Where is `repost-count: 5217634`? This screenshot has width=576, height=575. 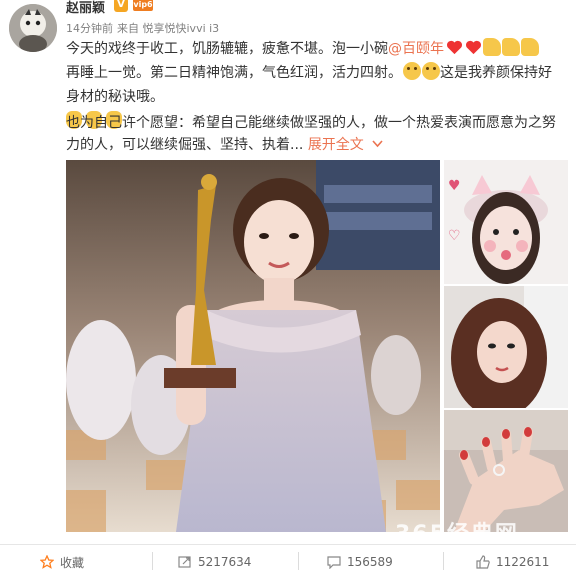
repost-count: 5217634 is located at coordinates (225, 562).